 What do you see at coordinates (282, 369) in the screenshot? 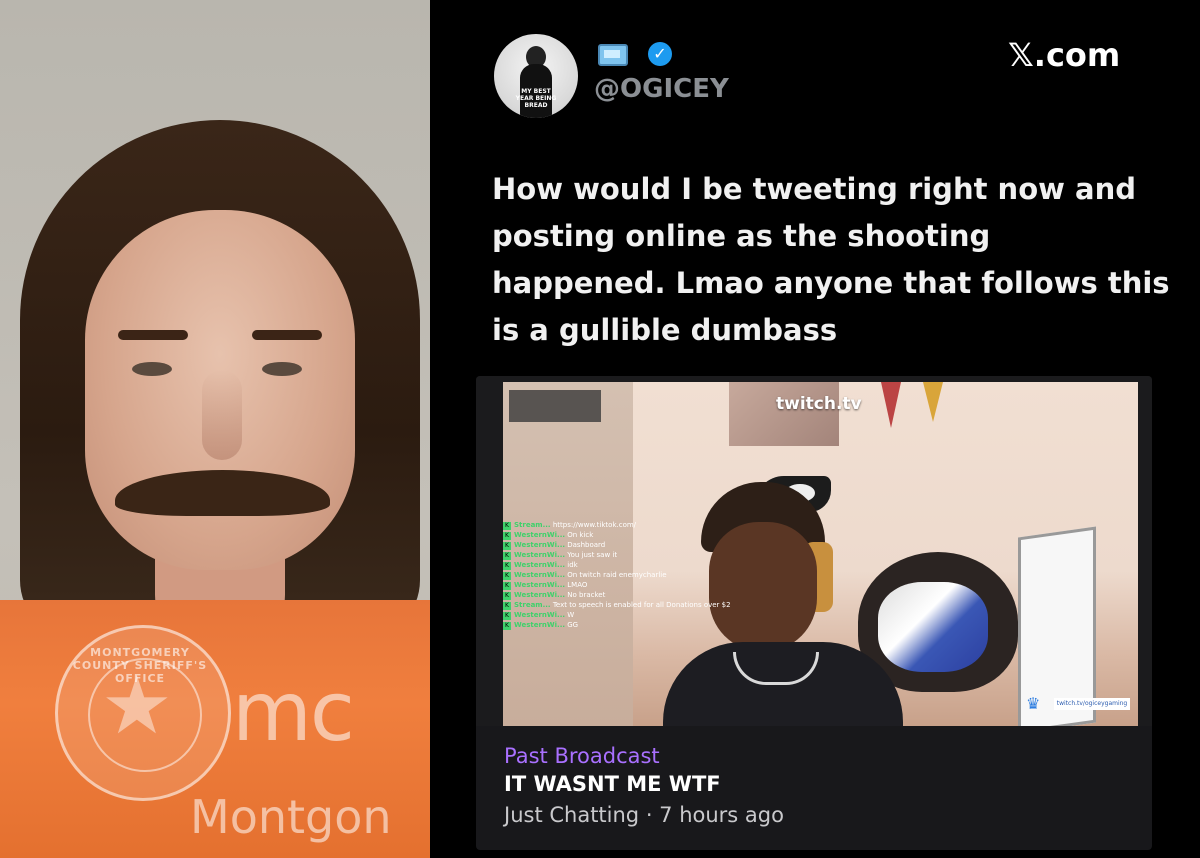
I see `right-eye` at bounding box center [282, 369].